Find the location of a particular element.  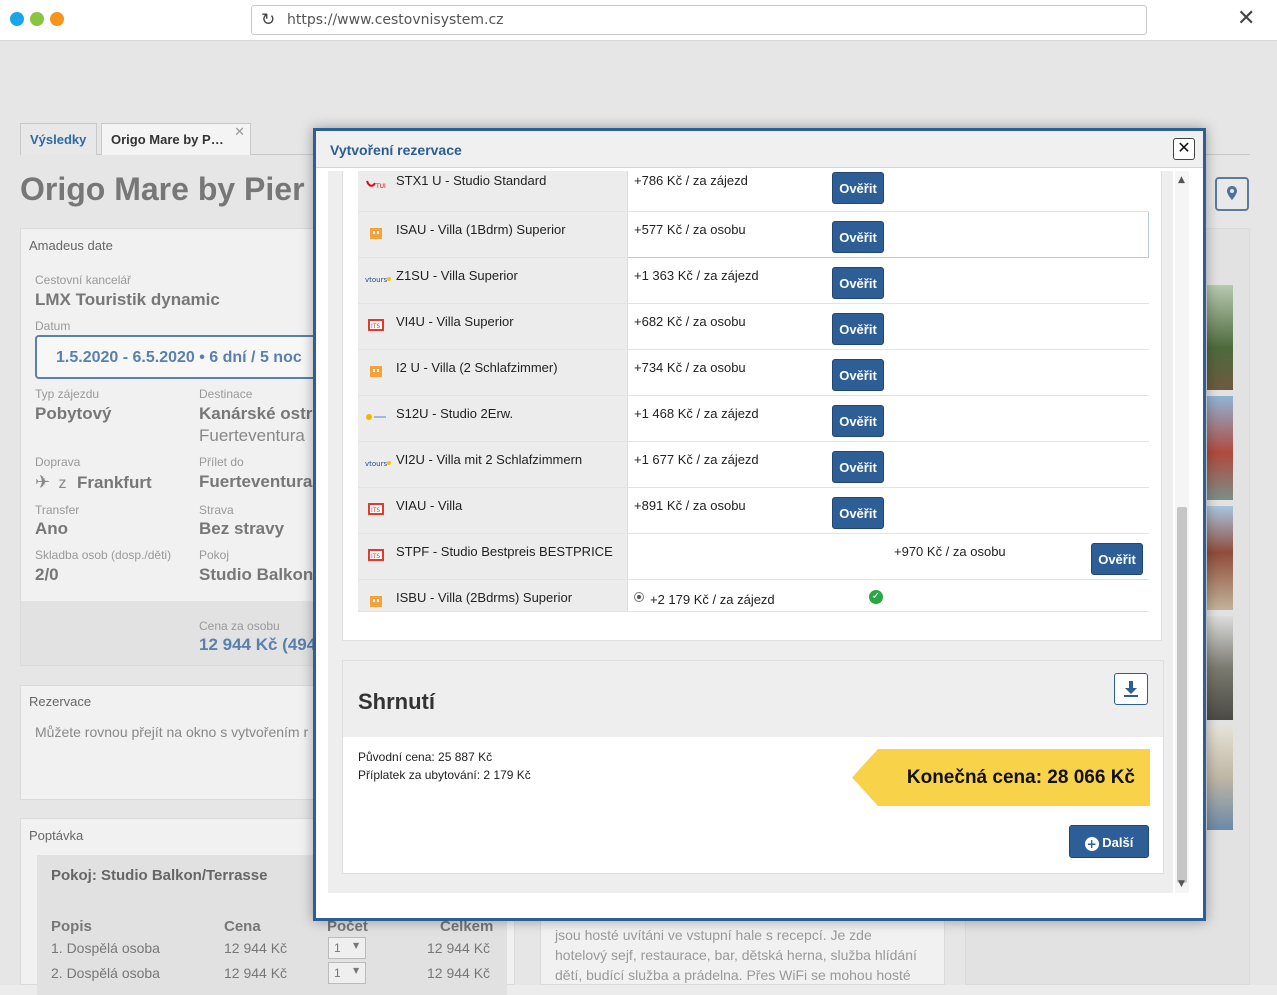

offer-name-cell: ITS VIAU - Villa is located at coordinates (493, 510).